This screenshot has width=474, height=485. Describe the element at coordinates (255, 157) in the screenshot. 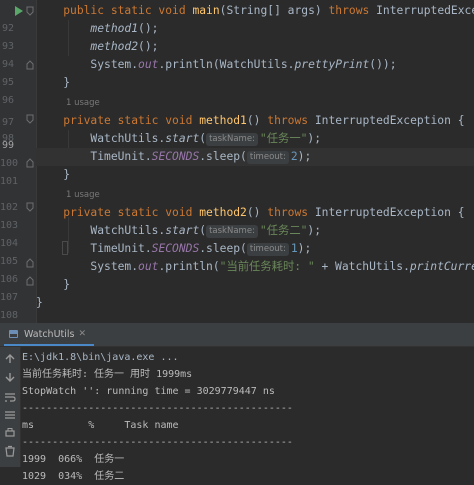

I see `code-line-current: TimeUnit.SECONDS.sleep(timeout: 2);` at that location.